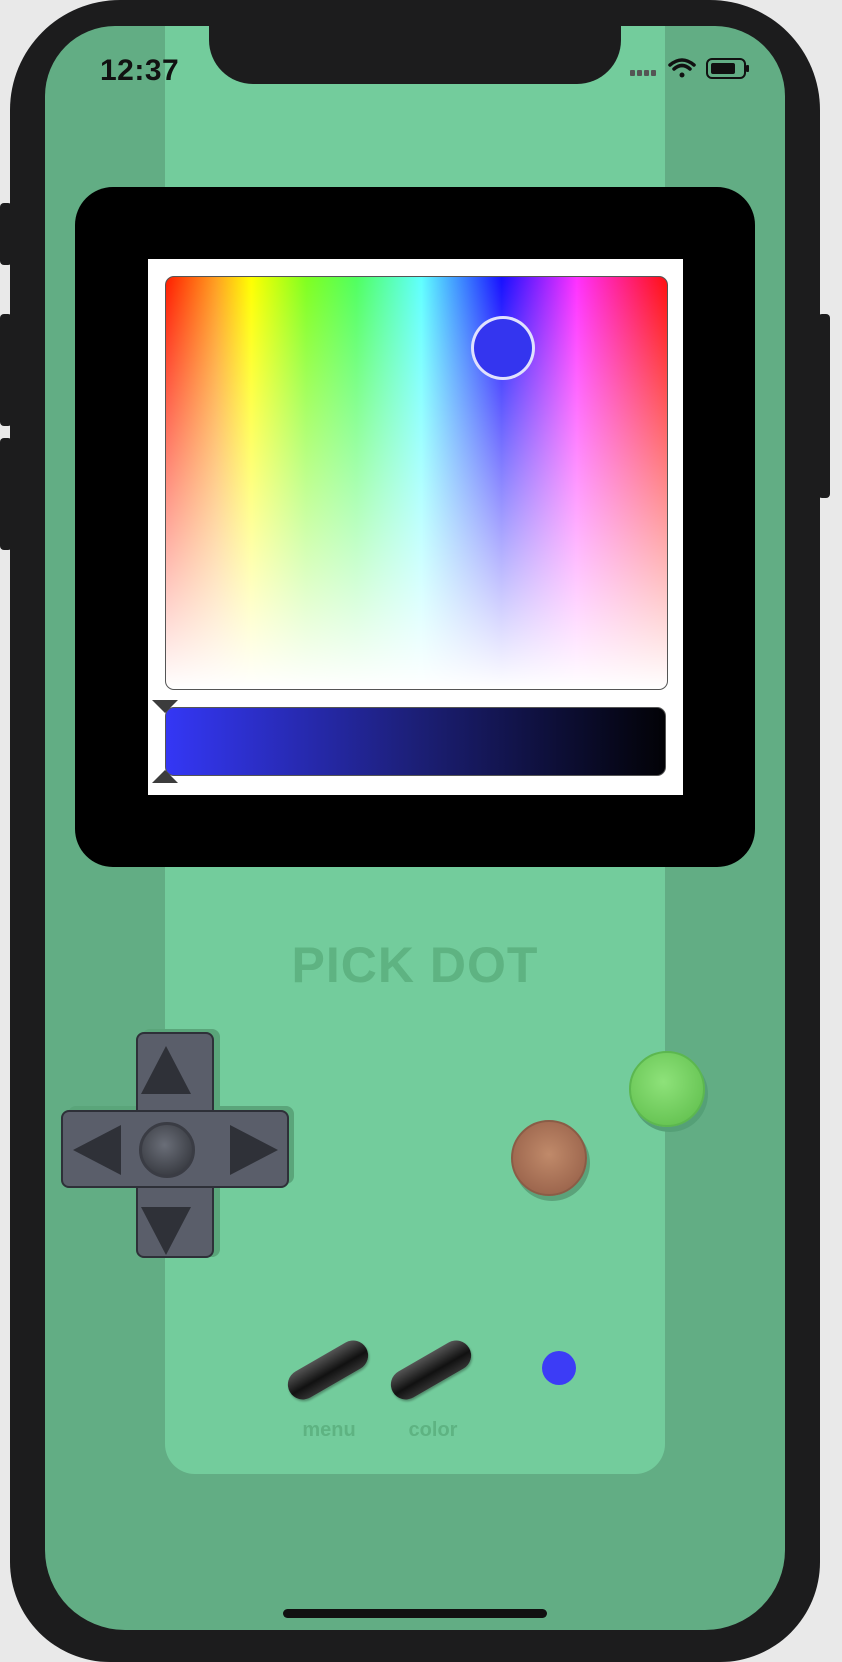  Describe the element at coordinates (97, 1150) in the screenshot. I see `triangle-left-icon` at that location.